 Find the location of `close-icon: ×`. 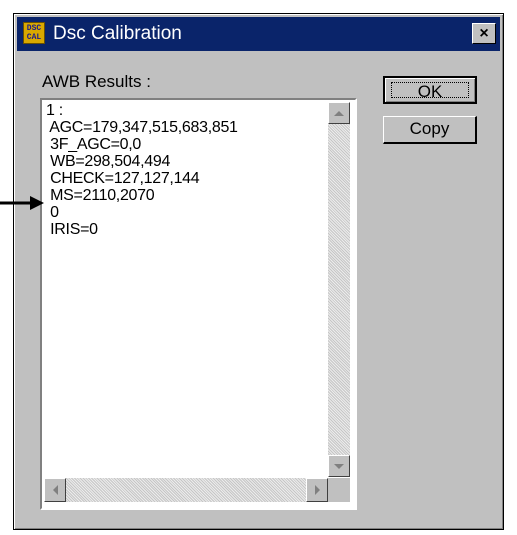

close-icon: × is located at coordinates (484, 33).